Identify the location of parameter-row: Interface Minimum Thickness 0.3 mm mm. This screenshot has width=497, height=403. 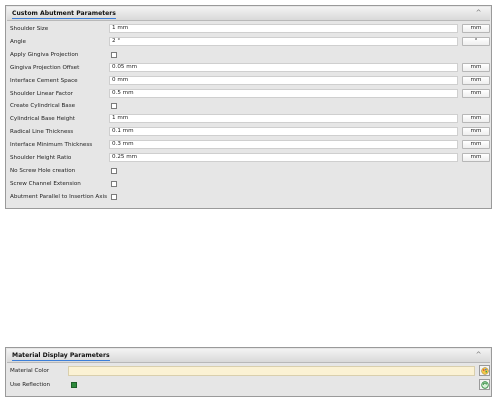
(248, 145).